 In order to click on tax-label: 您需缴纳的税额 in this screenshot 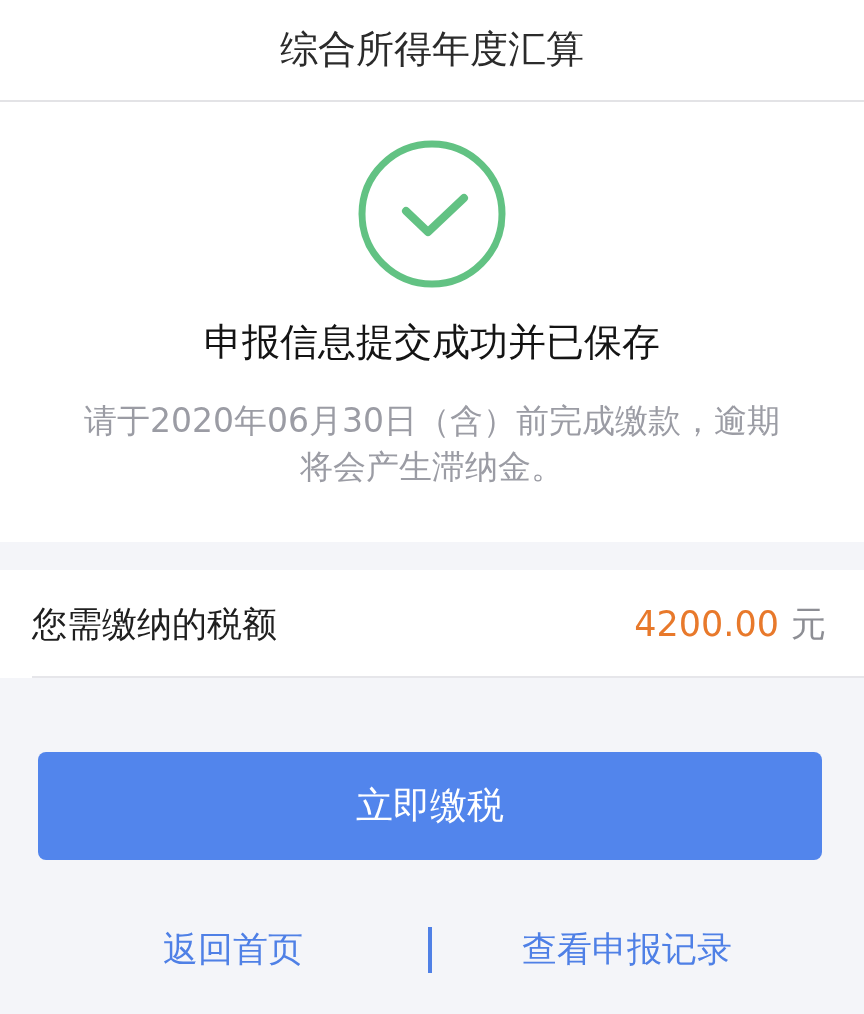, I will do `click(154, 624)`.